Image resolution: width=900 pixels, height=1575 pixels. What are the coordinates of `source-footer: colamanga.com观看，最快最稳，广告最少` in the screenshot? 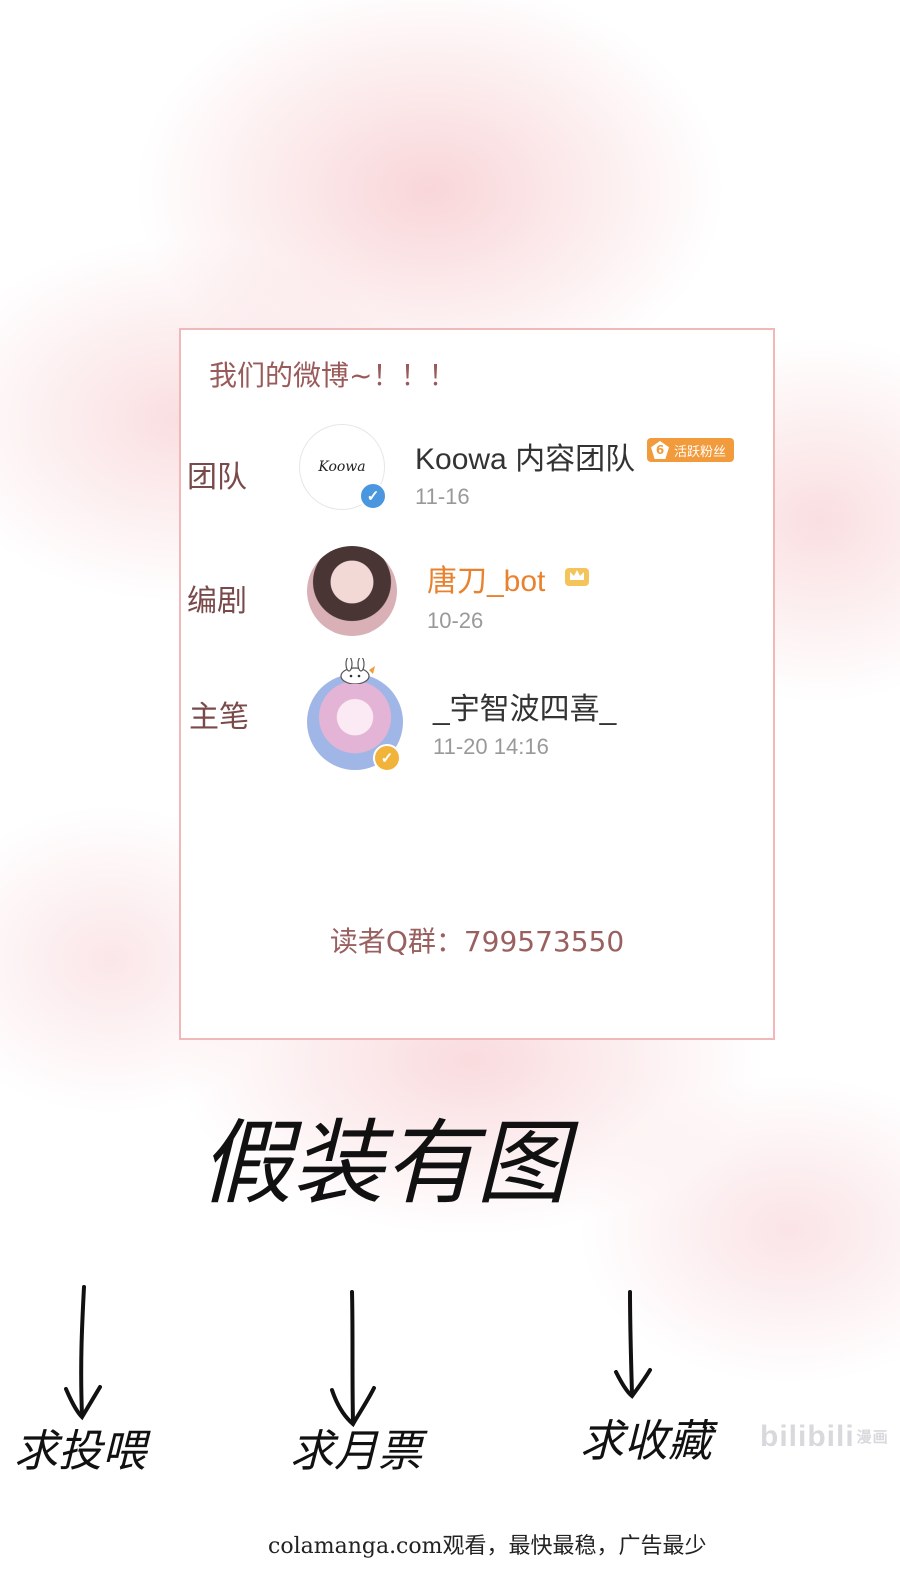 It's located at (487, 1546).